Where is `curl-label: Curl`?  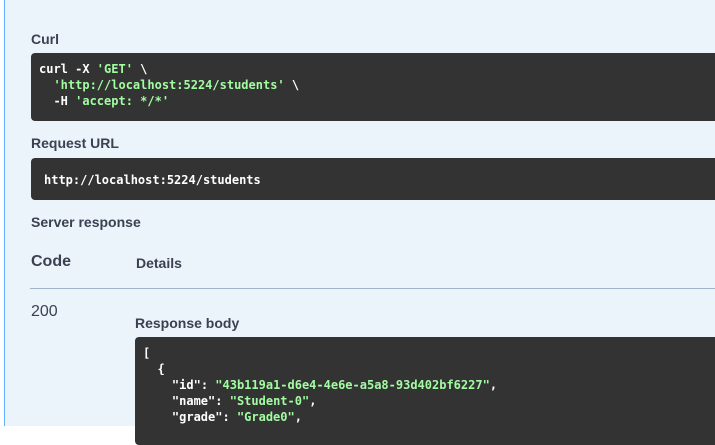 curl-label: Curl is located at coordinates (45, 39).